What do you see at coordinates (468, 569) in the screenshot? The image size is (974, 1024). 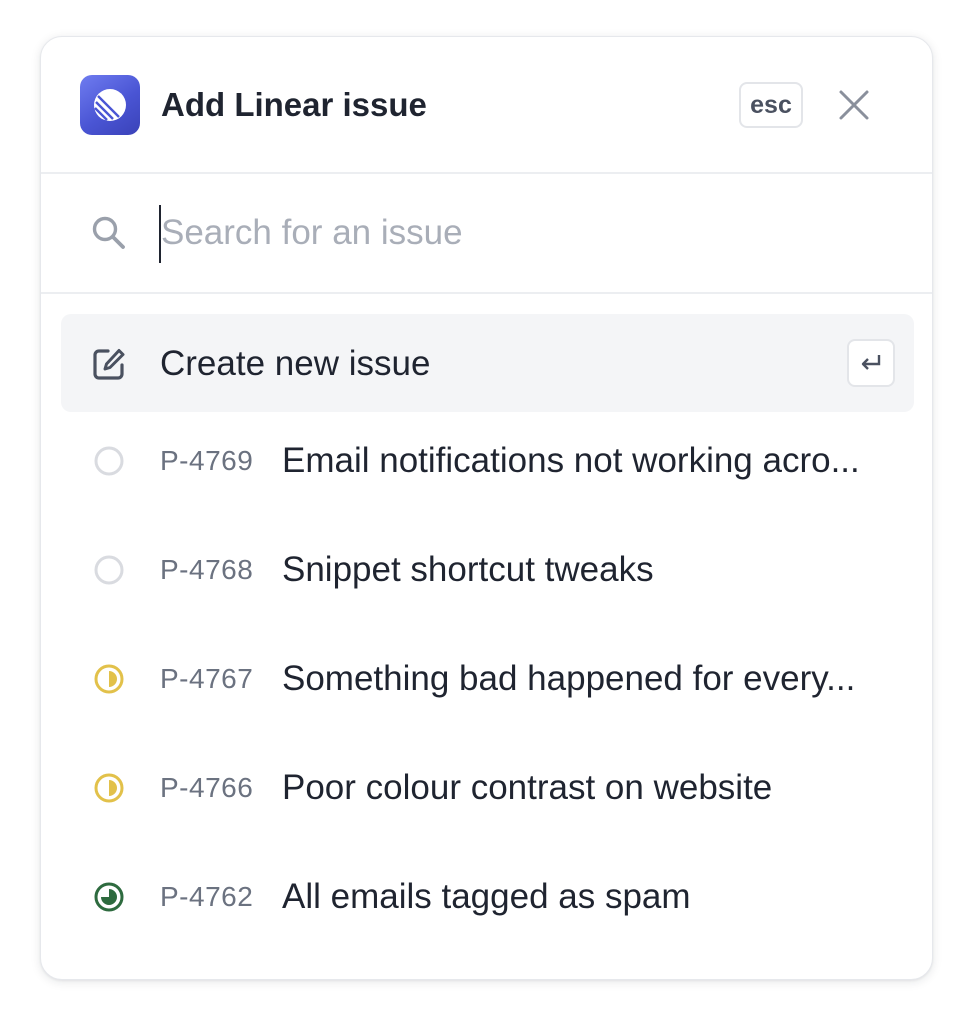 I see `issue-title: Snippet shortcut tweaks` at bounding box center [468, 569].